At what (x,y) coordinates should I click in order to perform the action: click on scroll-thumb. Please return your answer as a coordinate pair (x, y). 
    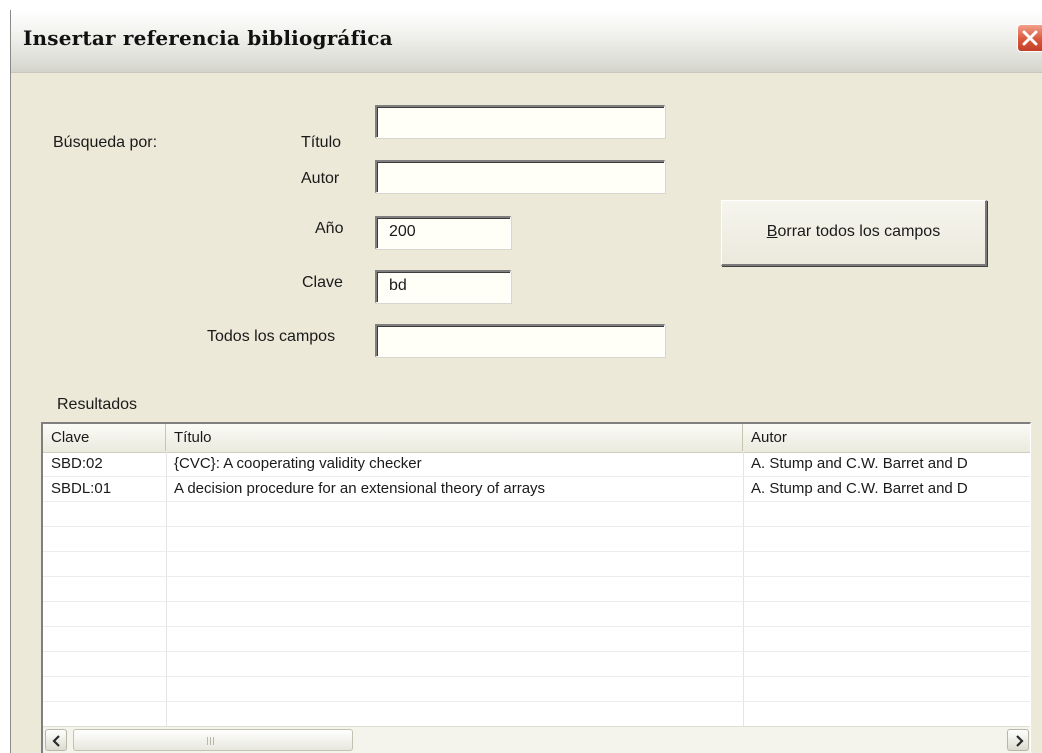
    Looking at the image, I should click on (213, 740).